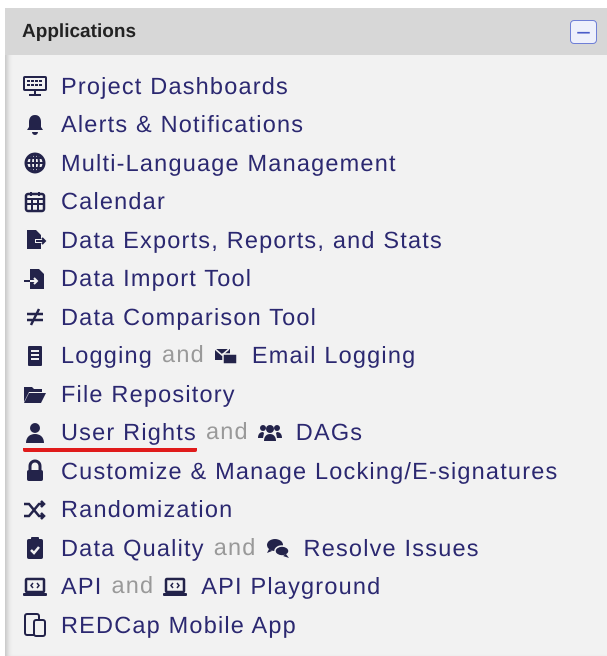 This screenshot has height=656, width=607. What do you see at coordinates (278, 548) in the screenshot?
I see `chat-bubbles-icon` at bounding box center [278, 548].